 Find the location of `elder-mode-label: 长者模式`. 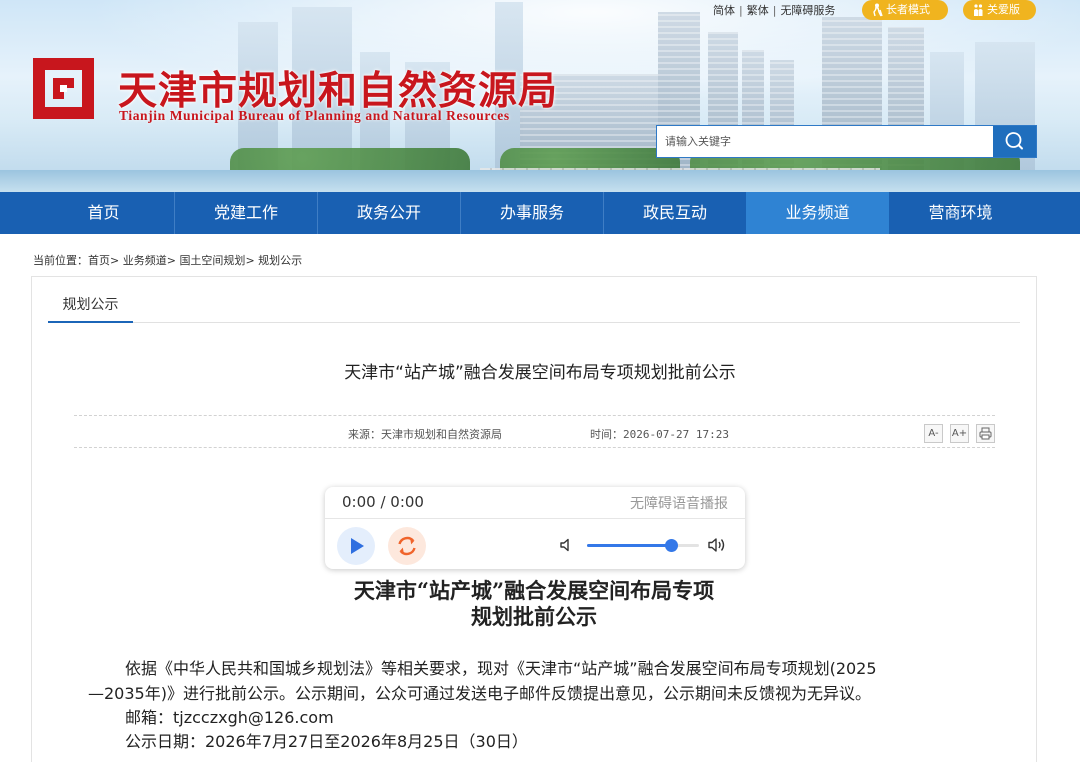

elder-mode-label: 长者模式 is located at coordinates (908, 9).